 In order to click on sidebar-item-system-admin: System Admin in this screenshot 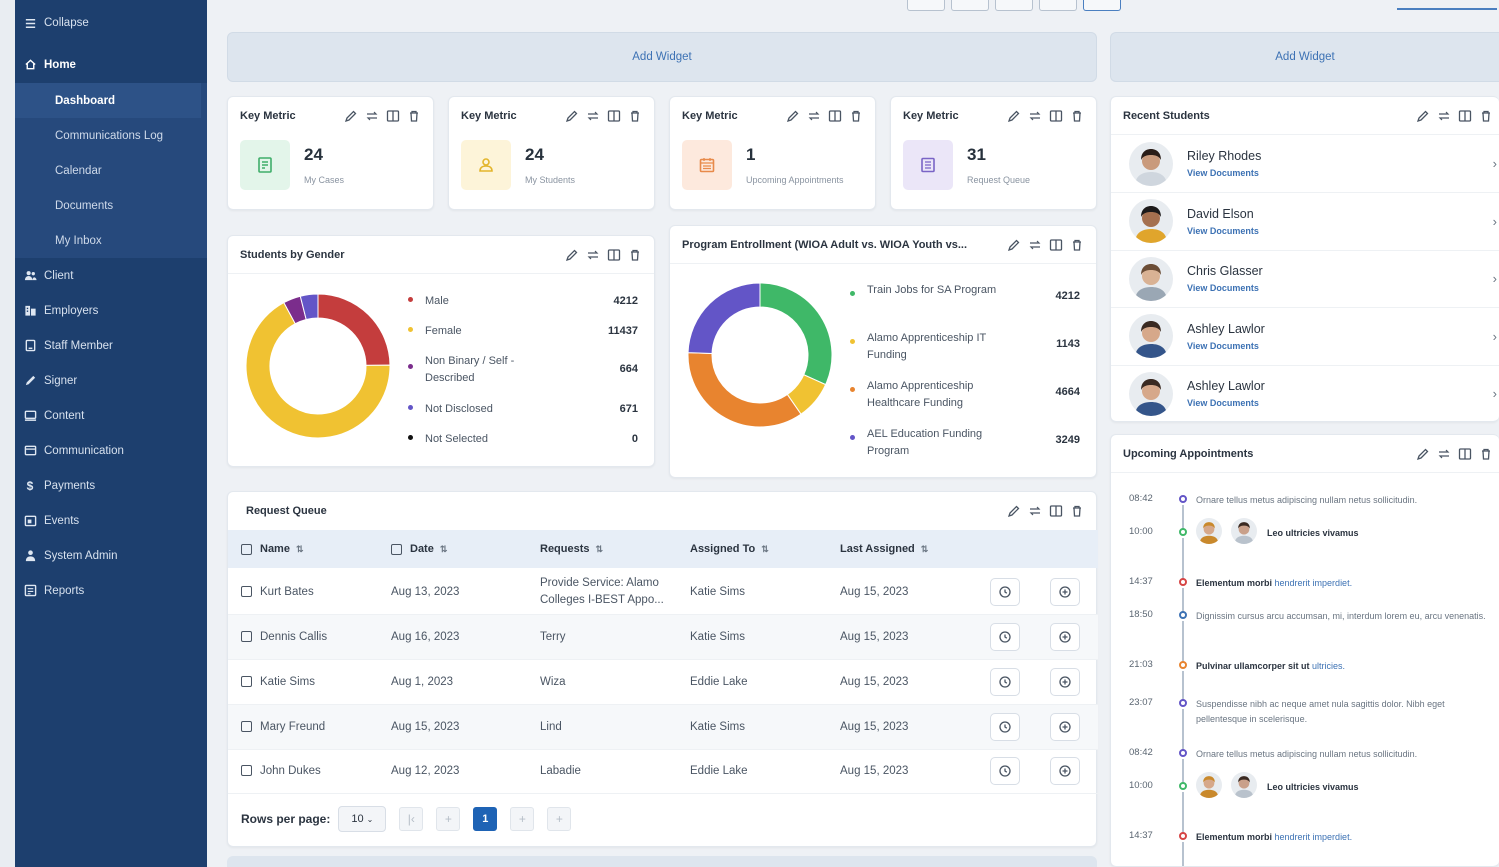, I will do `click(111, 555)`.